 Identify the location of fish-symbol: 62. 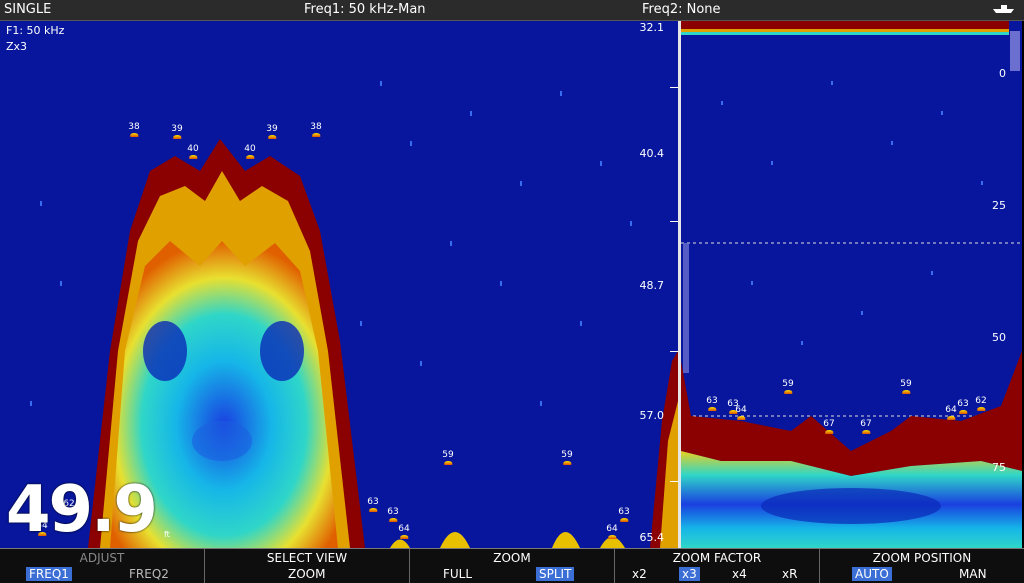
(981, 403).